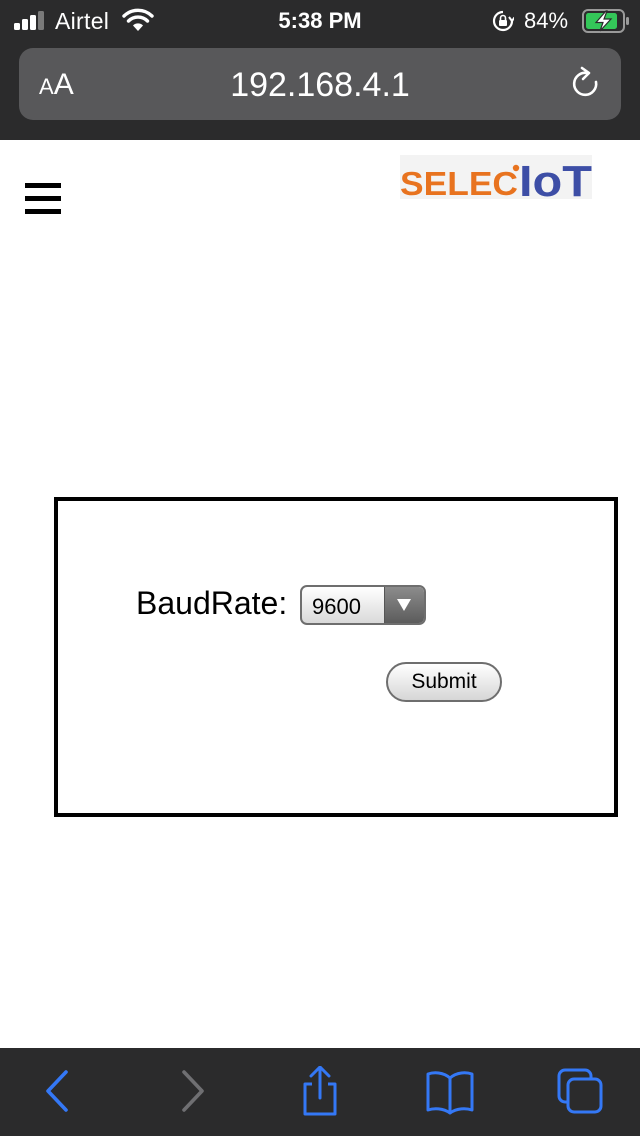  What do you see at coordinates (555, 178) in the screenshot?
I see `svg-text: IoT` at bounding box center [555, 178].